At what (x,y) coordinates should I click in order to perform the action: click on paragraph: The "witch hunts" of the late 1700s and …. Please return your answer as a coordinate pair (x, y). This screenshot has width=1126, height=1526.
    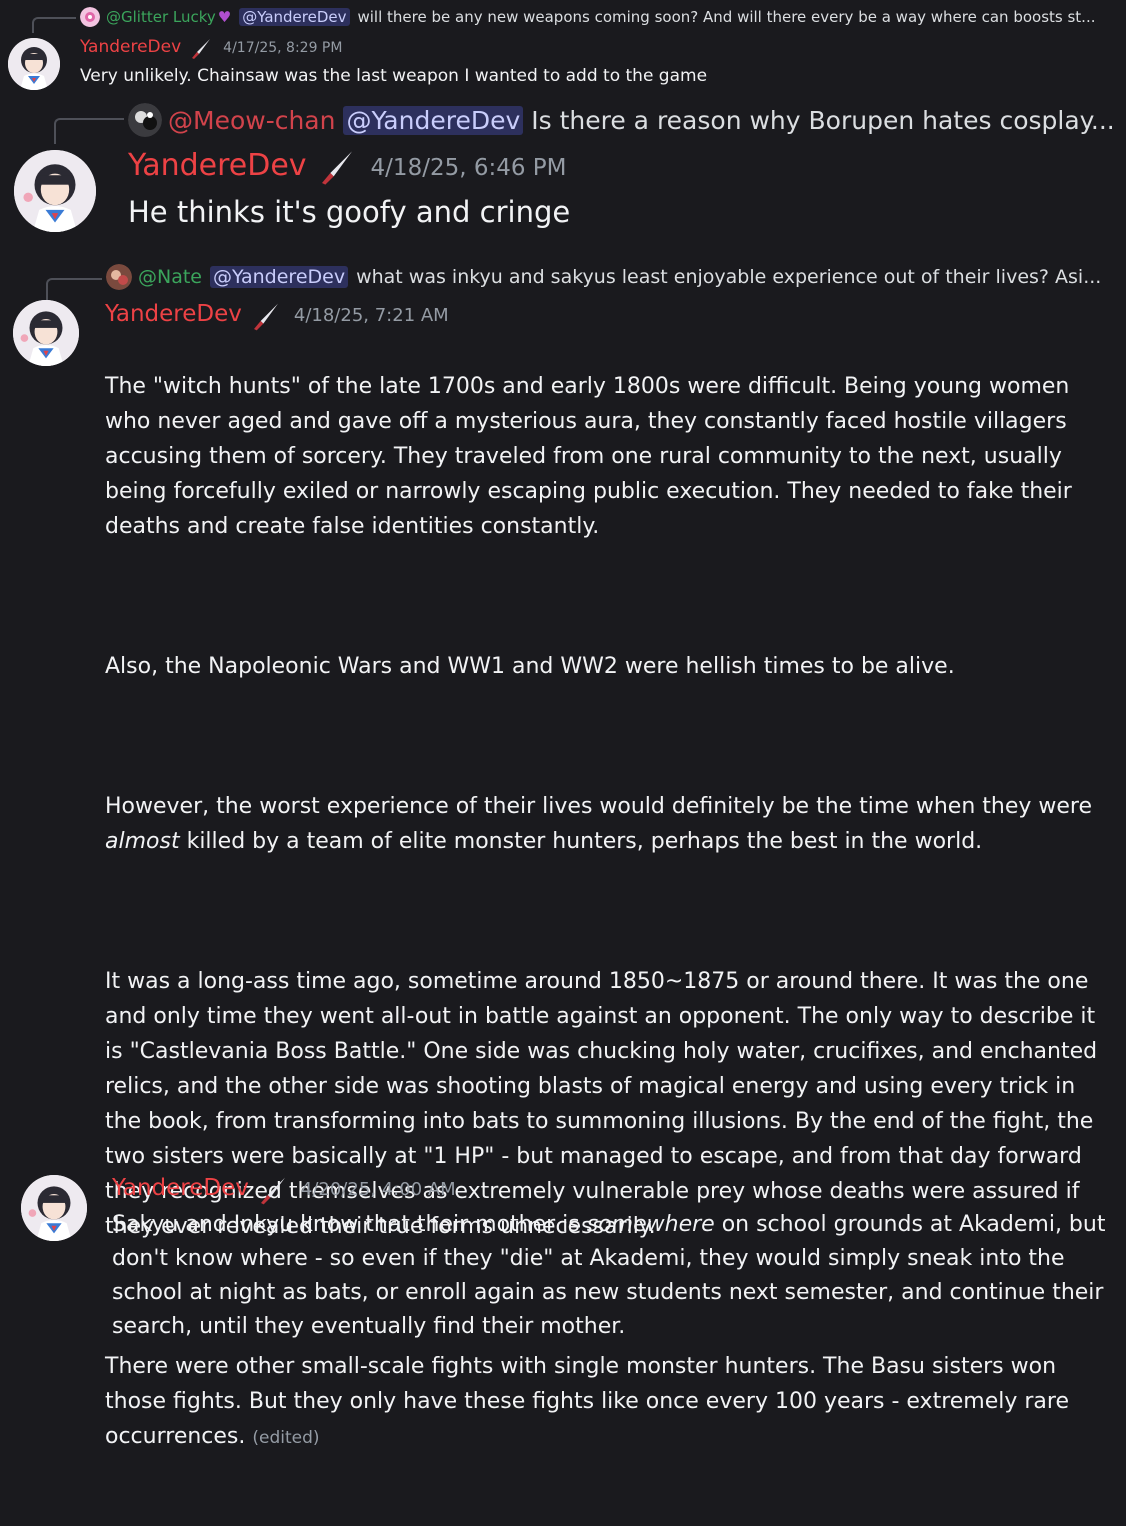
    Looking at the image, I should click on (592, 456).